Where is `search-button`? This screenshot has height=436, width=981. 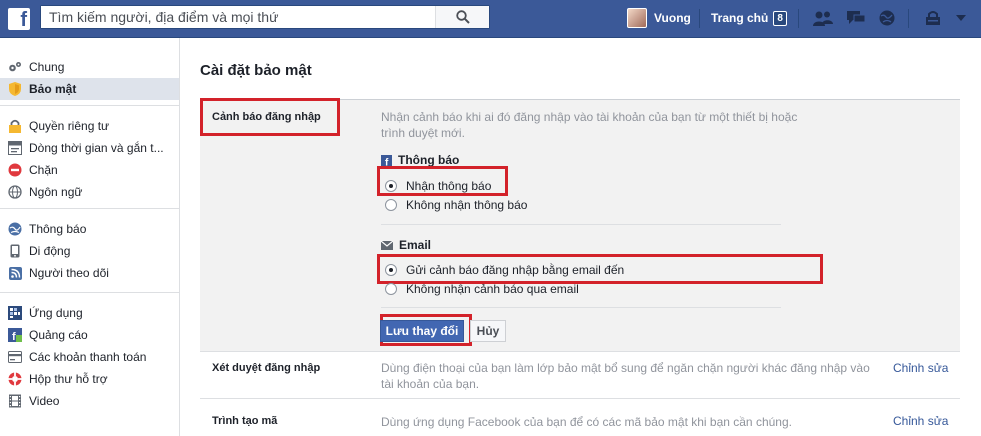 search-button is located at coordinates (462, 17).